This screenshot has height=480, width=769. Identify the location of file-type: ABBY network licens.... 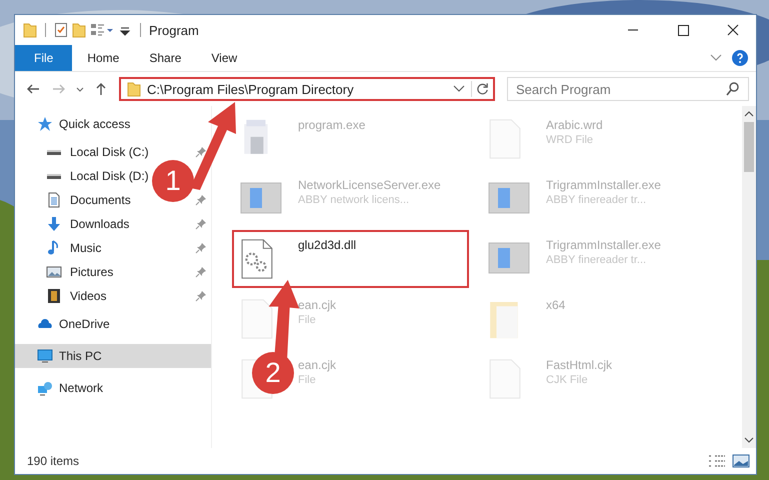
(354, 200).